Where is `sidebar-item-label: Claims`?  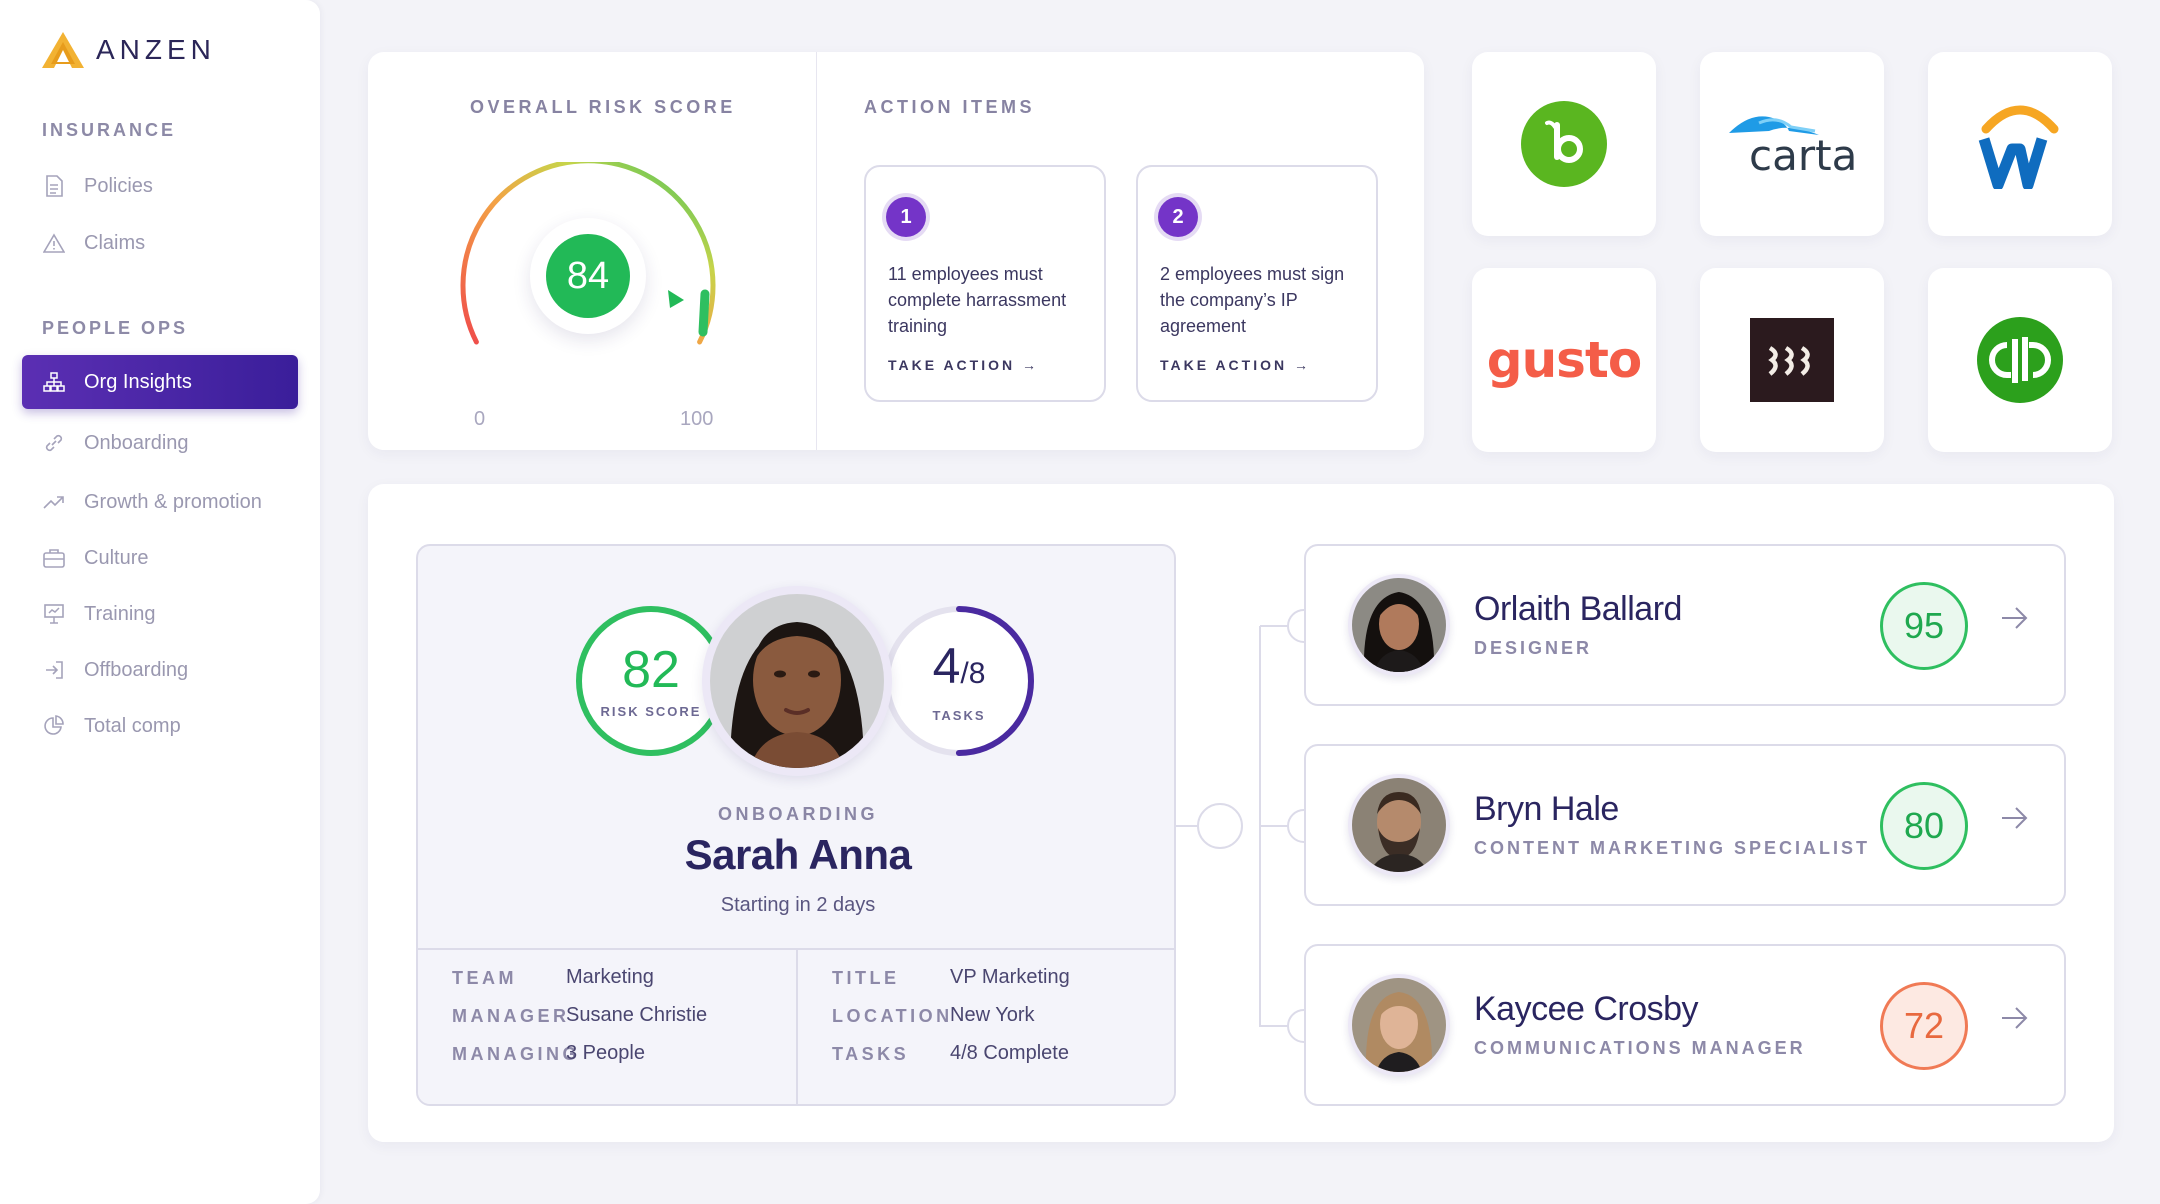
sidebar-item-label: Claims is located at coordinates (115, 242).